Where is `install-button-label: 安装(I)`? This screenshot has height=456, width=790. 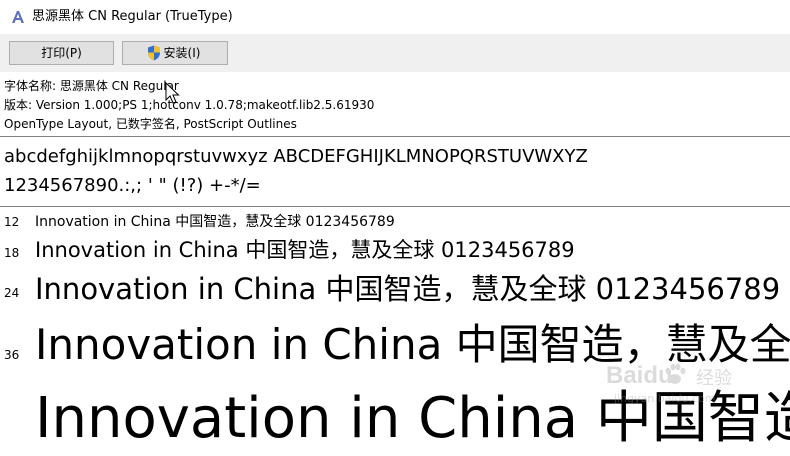 install-button-label: 安装(I) is located at coordinates (182, 53).